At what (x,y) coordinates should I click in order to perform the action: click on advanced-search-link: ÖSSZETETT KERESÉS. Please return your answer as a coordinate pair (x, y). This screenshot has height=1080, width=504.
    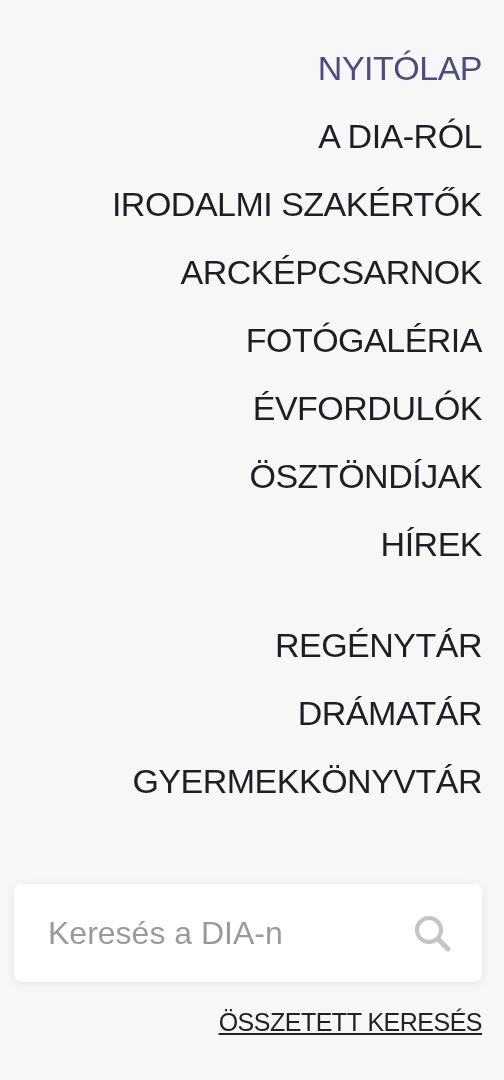
    Looking at the image, I should click on (350, 1022).